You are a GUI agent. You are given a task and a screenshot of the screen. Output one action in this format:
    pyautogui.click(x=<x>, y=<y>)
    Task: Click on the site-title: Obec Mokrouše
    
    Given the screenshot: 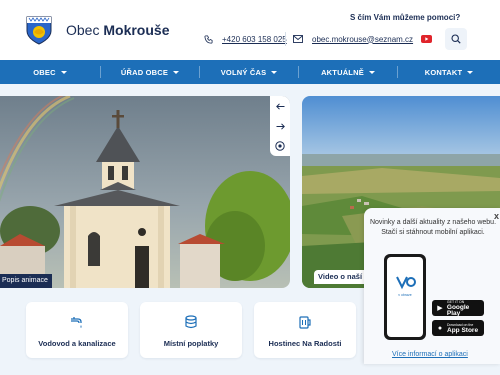 What is the action you would take?
    pyautogui.click(x=117, y=30)
    